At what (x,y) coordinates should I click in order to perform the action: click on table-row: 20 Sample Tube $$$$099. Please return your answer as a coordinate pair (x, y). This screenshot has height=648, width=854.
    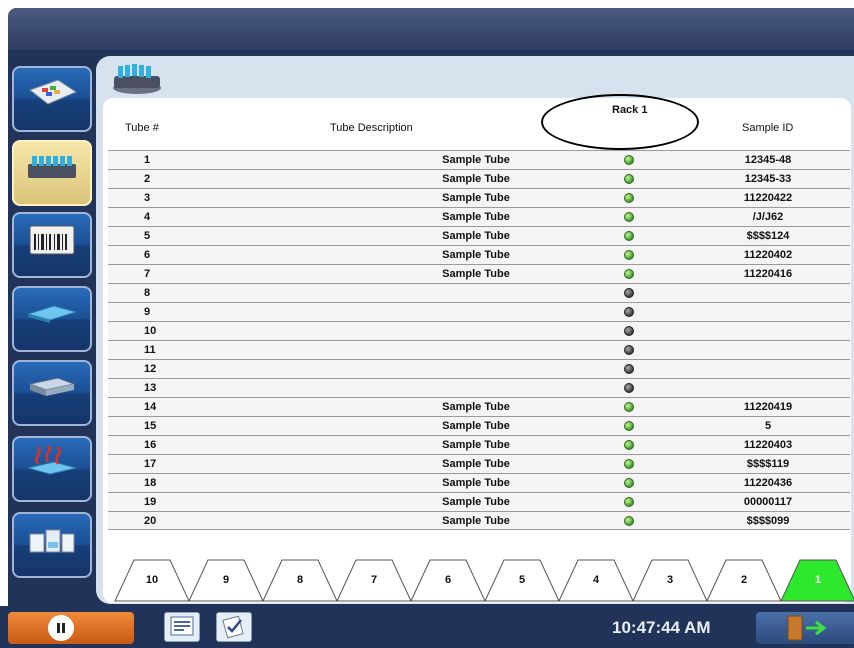
    Looking at the image, I should click on (479, 520).